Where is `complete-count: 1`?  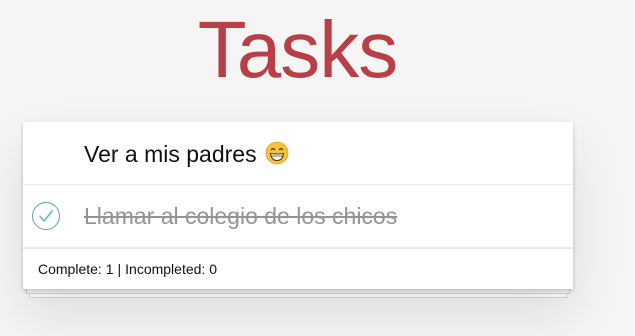 complete-count: 1 is located at coordinates (109, 269).